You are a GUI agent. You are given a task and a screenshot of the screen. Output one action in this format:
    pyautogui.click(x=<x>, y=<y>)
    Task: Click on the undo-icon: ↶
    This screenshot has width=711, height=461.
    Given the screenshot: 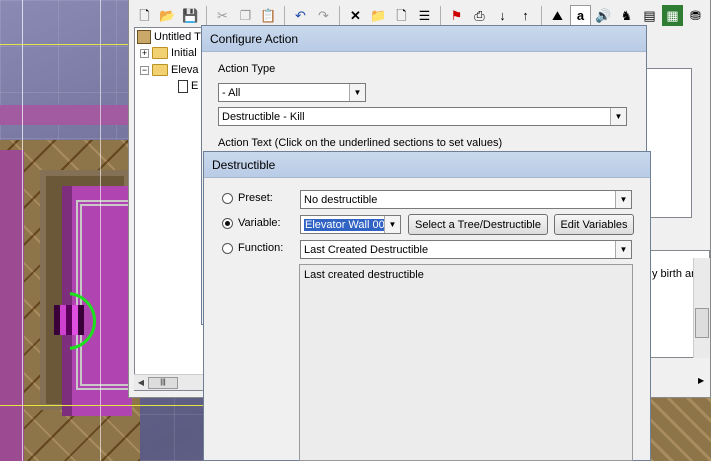 What is the action you would take?
    pyautogui.click(x=300, y=15)
    